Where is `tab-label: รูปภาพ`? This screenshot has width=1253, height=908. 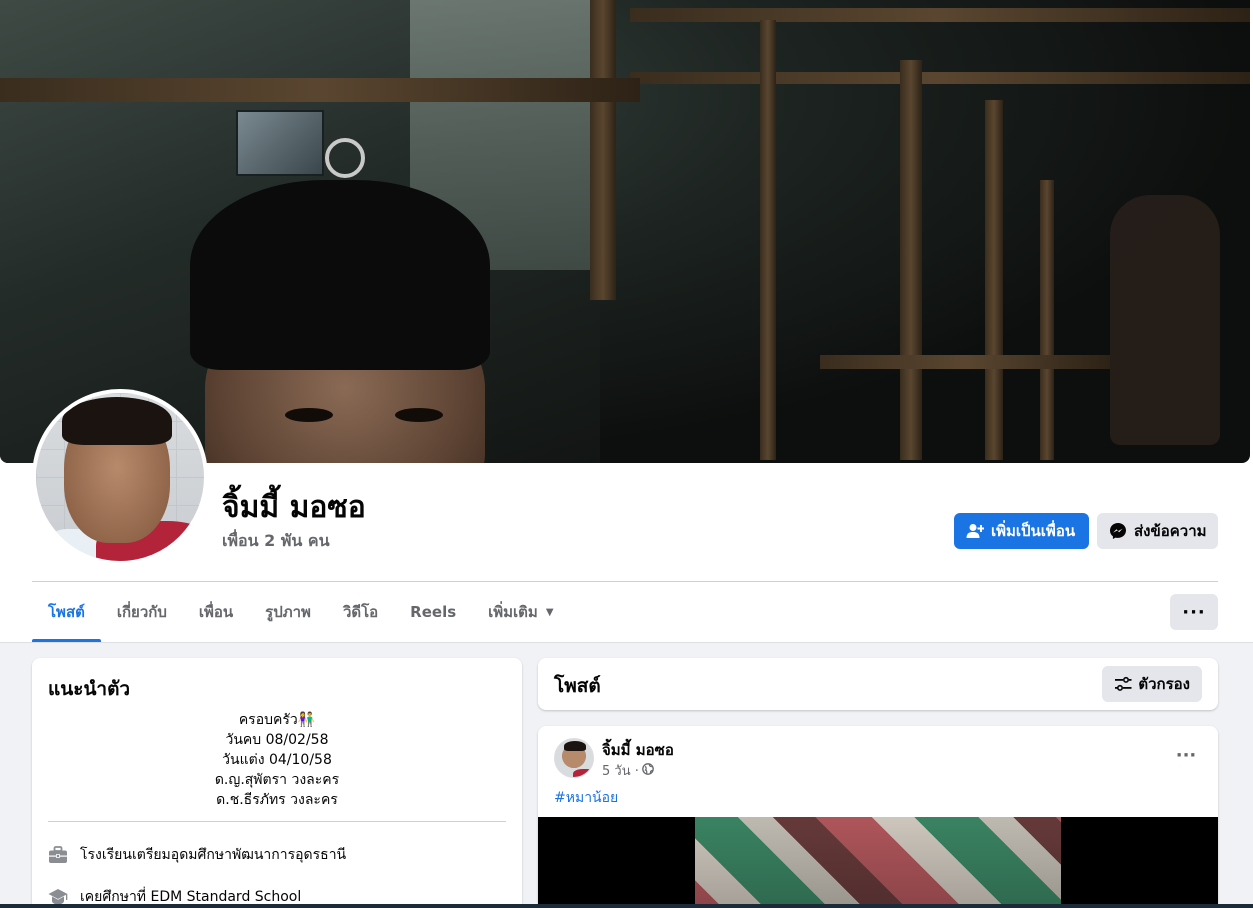 tab-label: รูปภาพ is located at coordinates (288, 612).